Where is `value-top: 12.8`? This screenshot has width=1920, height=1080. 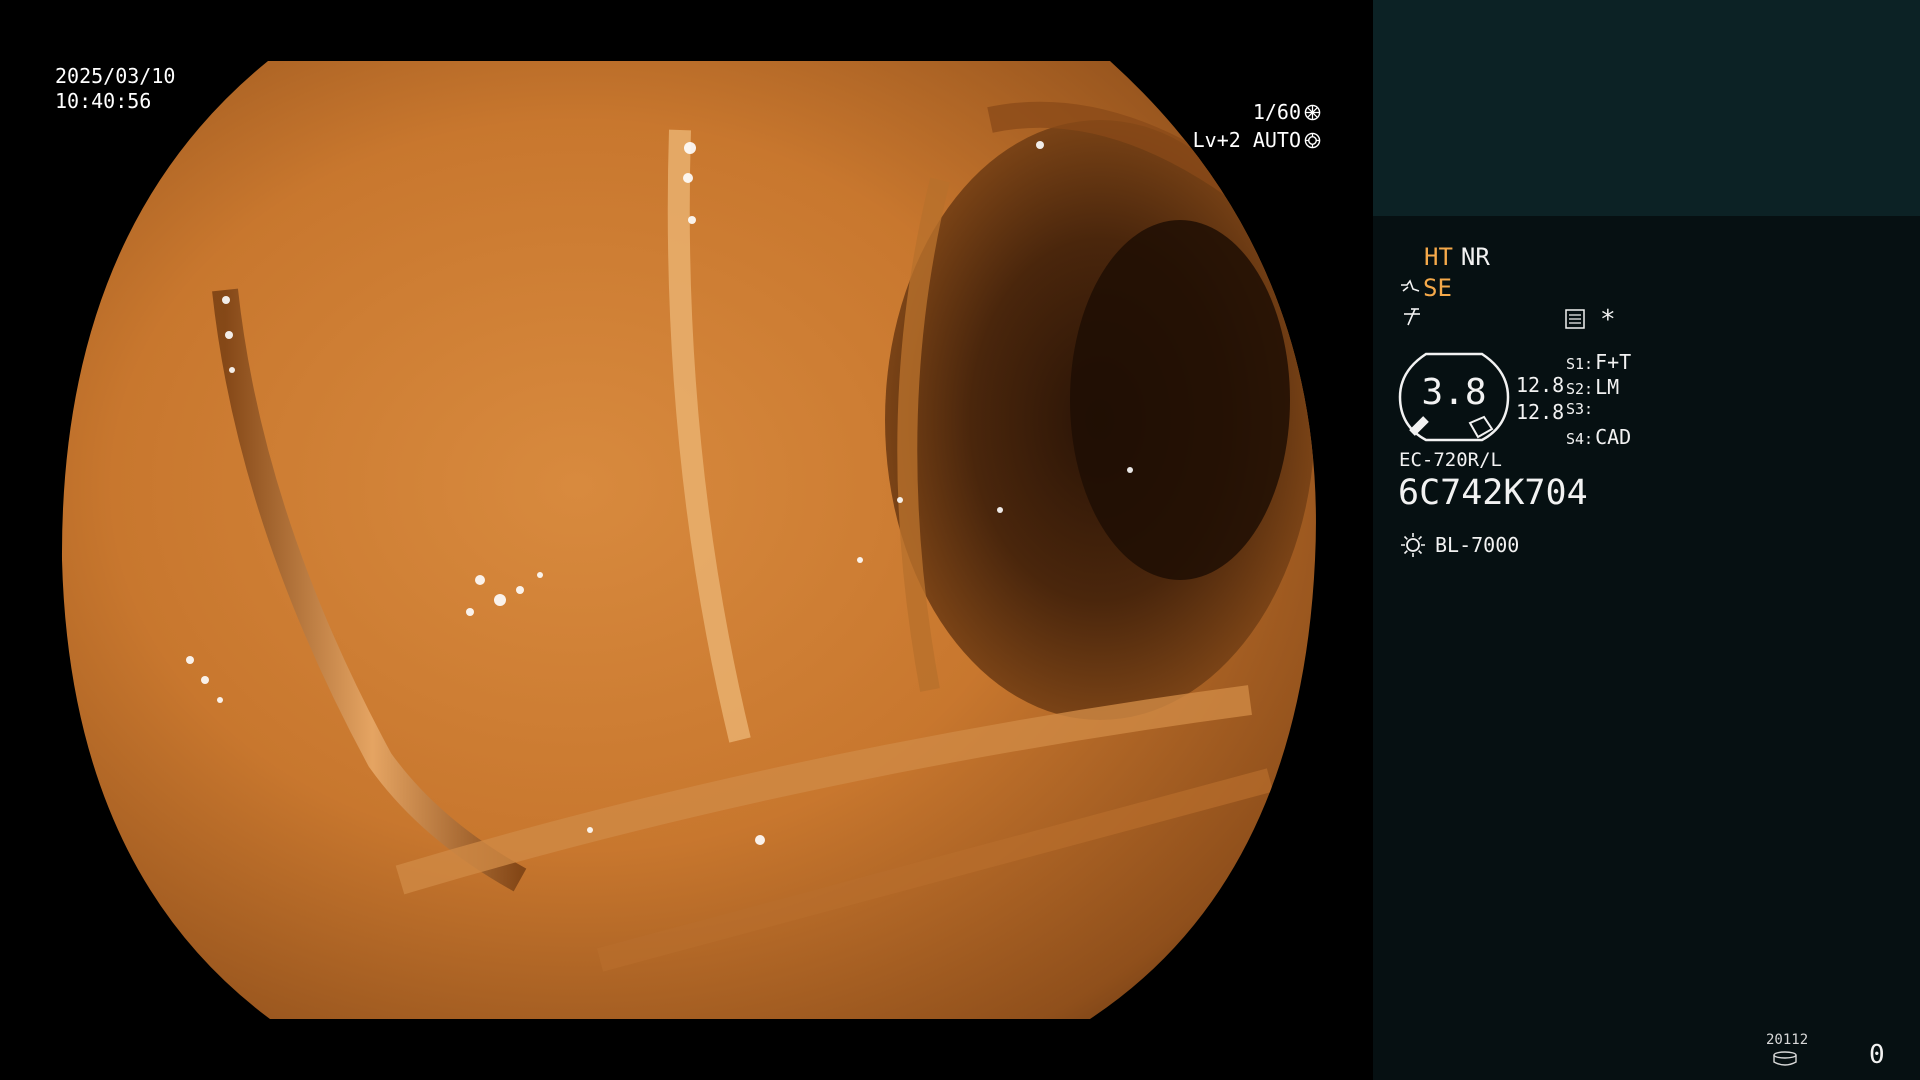 value-top: 12.8 is located at coordinates (1540, 385).